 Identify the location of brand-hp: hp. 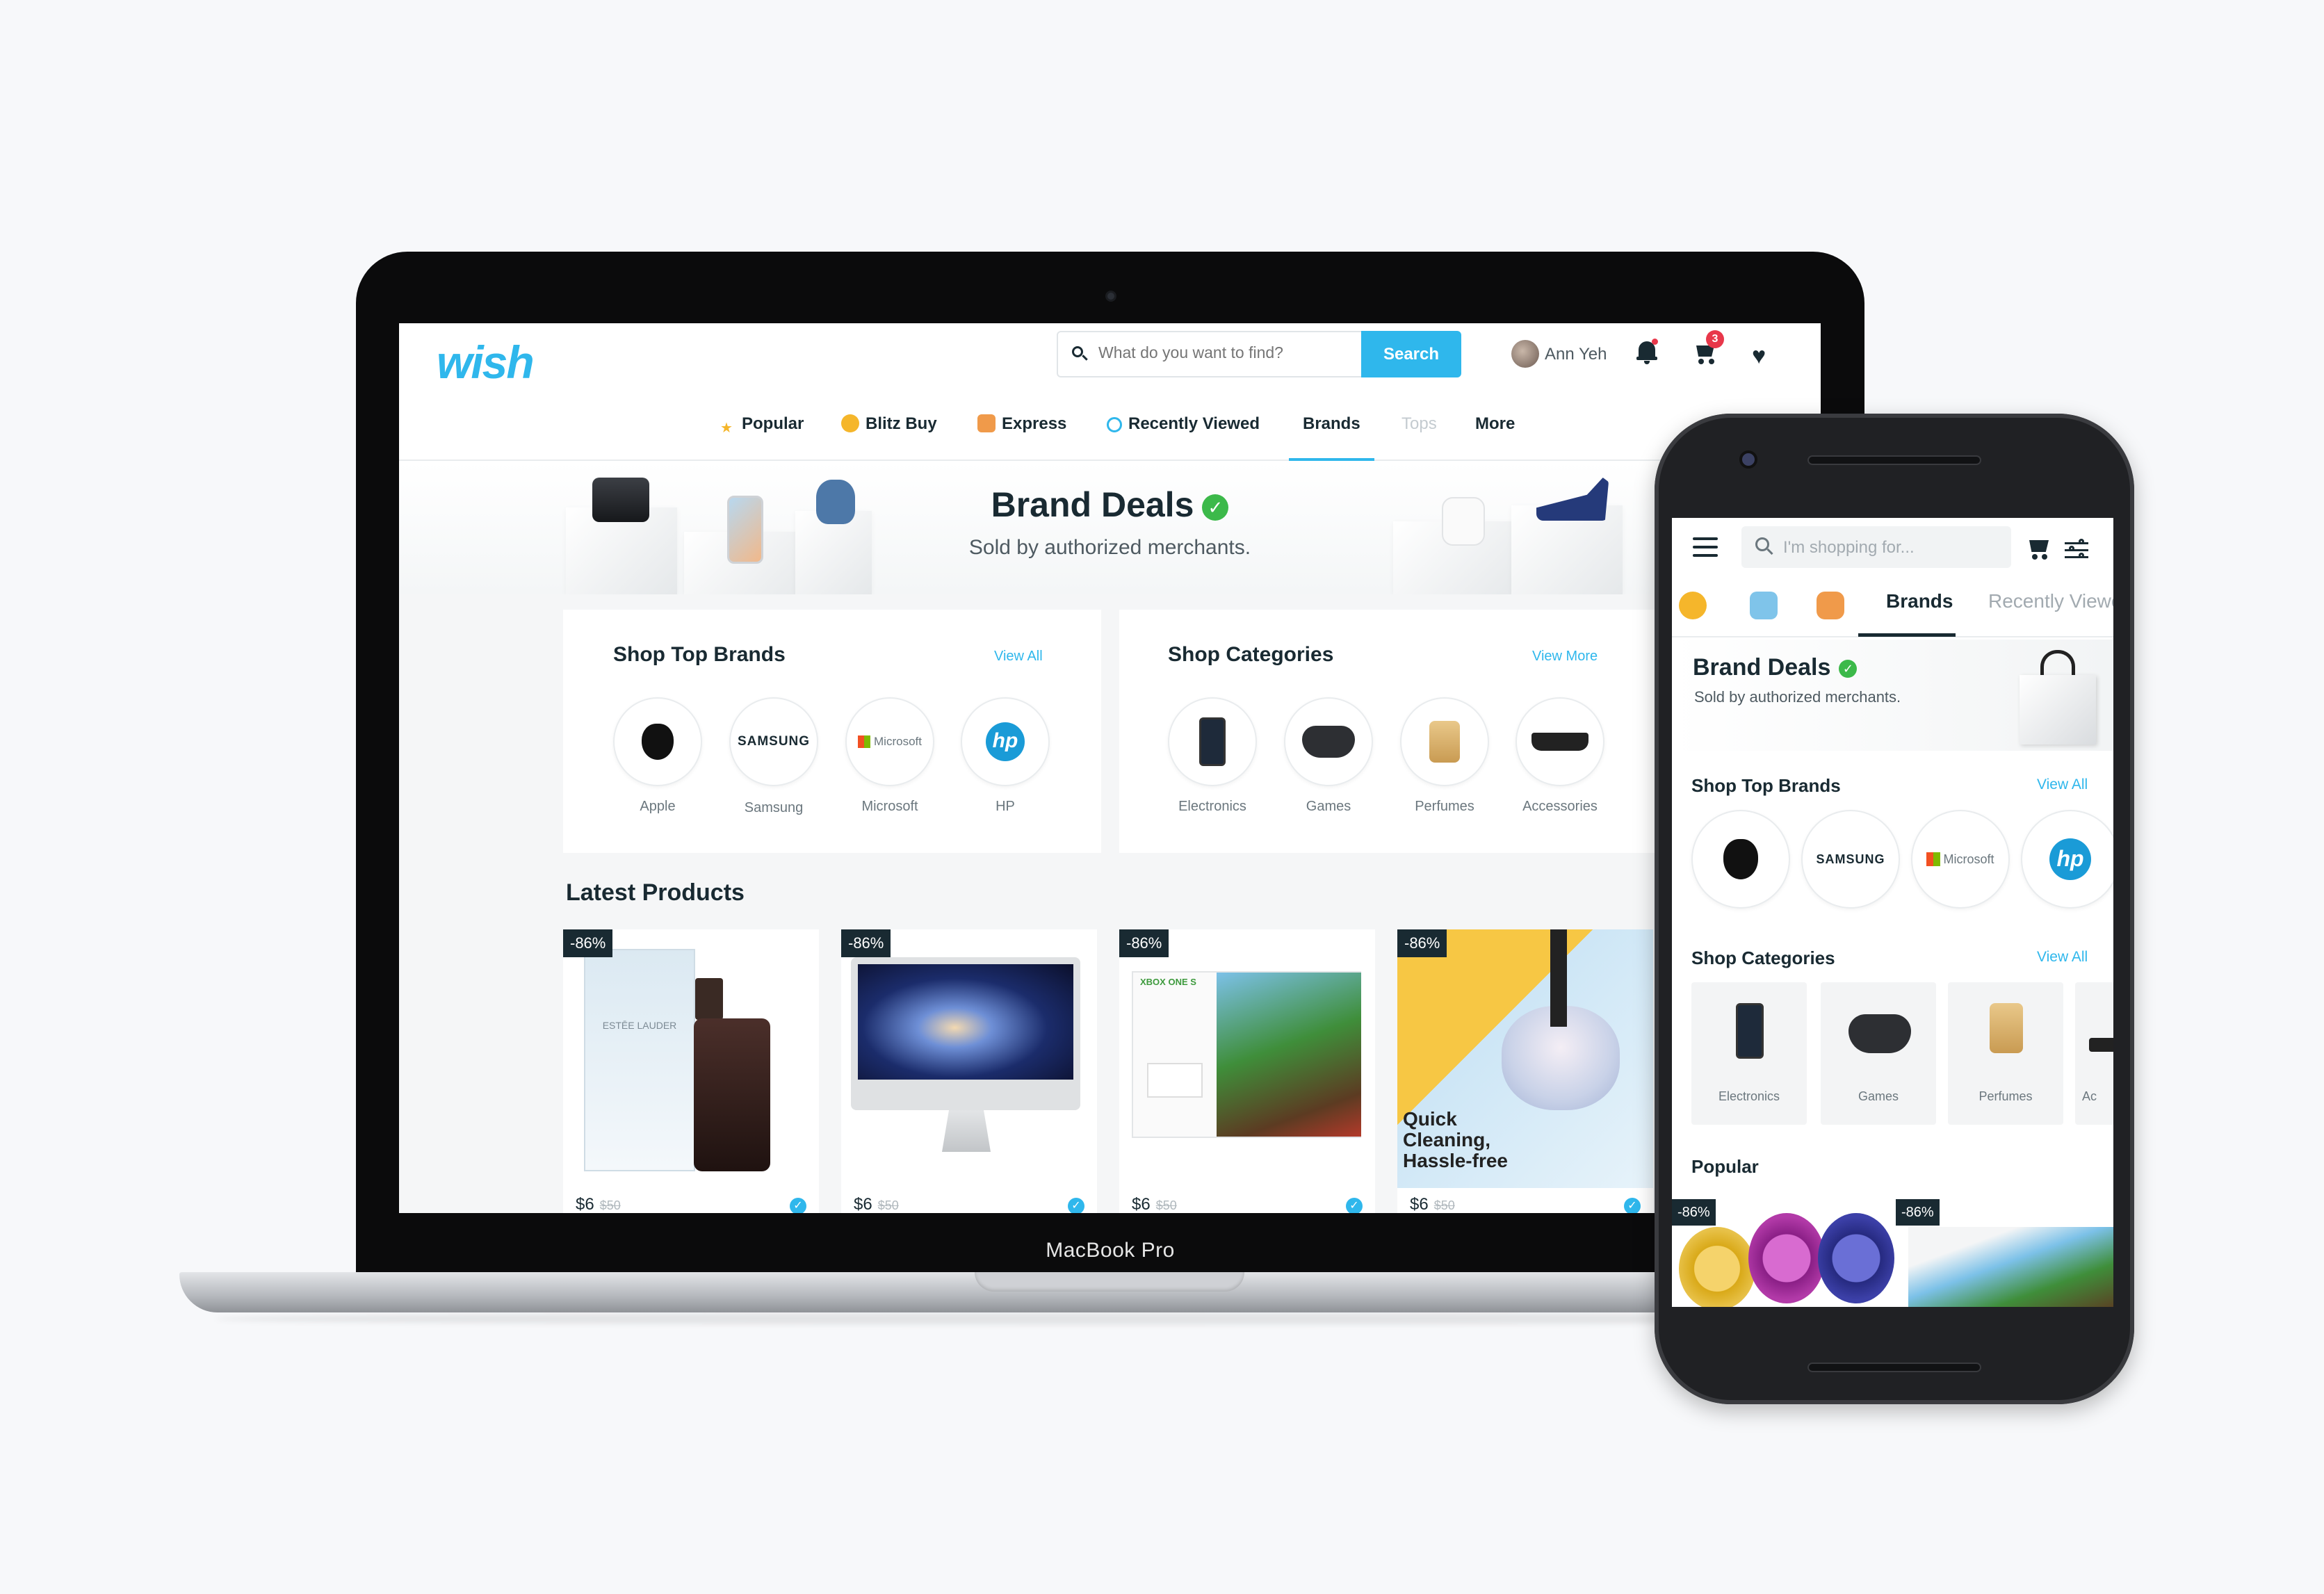
(1005, 741).